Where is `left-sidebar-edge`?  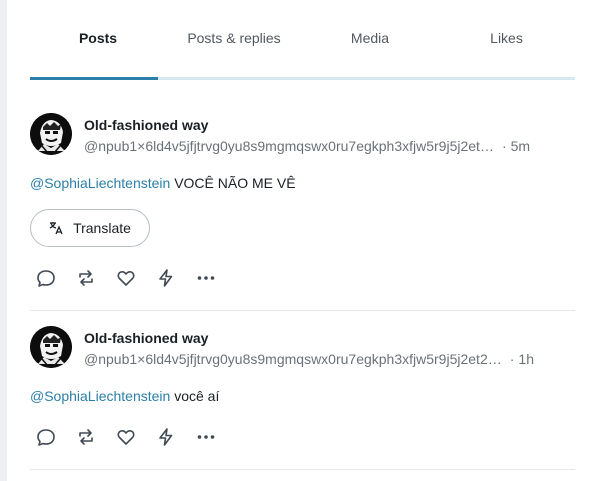 left-sidebar-edge is located at coordinates (3, 240).